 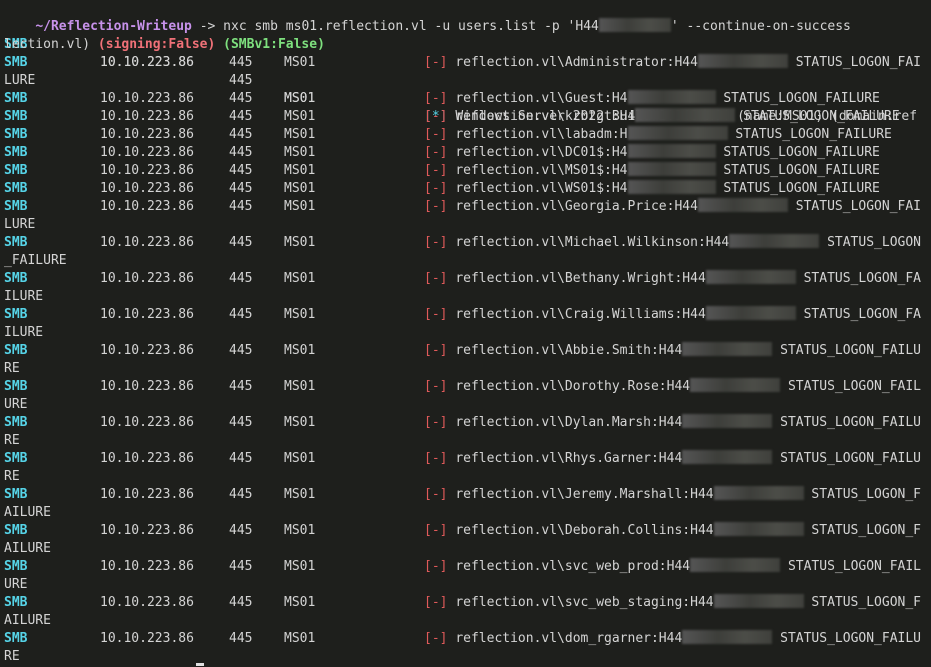 What do you see at coordinates (569, 422) in the screenshot?
I see `credential-attempt: reflection.vl\Dylan.Marsh:H44` at bounding box center [569, 422].